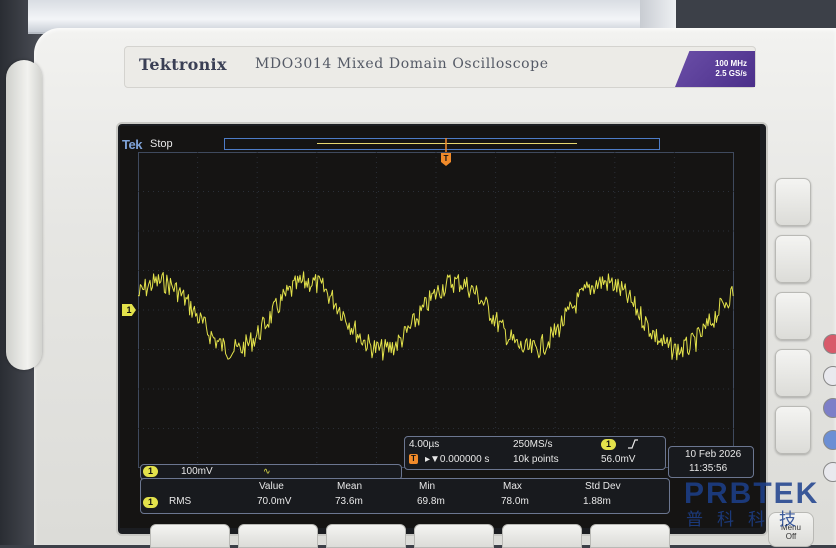  Describe the element at coordinates (713, 454) in the screenshot. I see `date: 10 Feb 2026` at that location.